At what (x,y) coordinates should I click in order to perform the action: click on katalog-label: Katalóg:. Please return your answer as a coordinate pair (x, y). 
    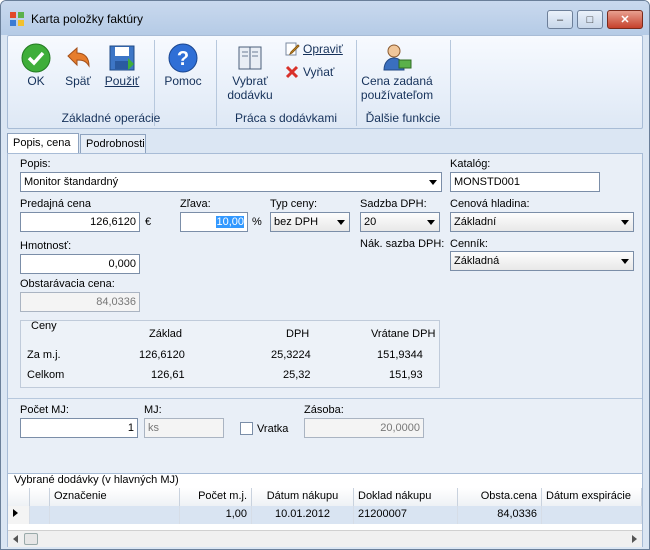
    Looking at the image, I should click on (470, 164).